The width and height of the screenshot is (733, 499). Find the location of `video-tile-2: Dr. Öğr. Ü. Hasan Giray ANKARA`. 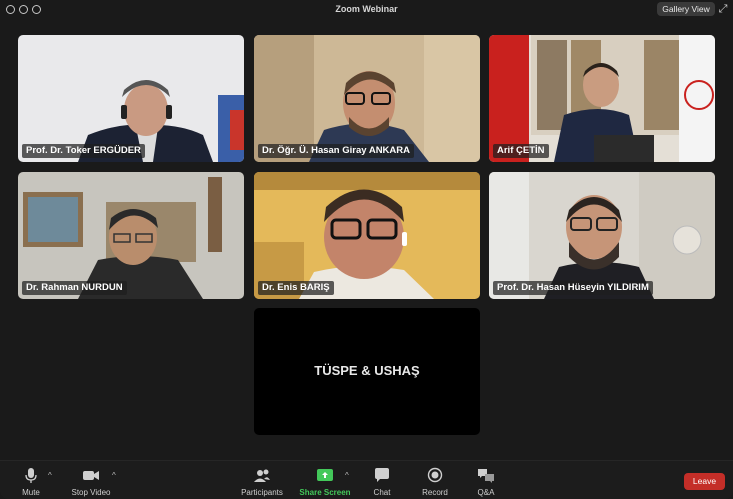

video-tile-2: Dr. Öğr. Ü. Hasan Giray ANKARA is located at coordinates (367, 98).